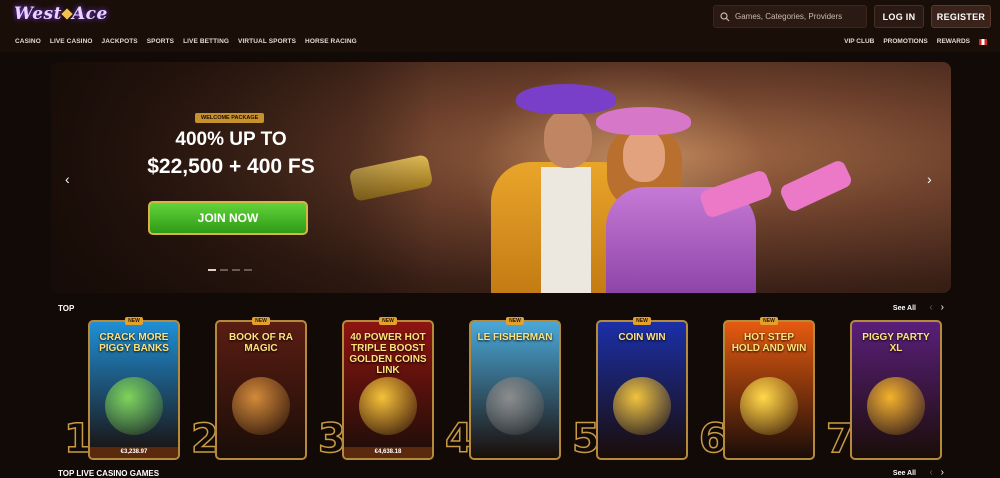 The width and height of the screenshot is (1000, 478). I want to click on site-logo: West Ace, so click(61, 14).